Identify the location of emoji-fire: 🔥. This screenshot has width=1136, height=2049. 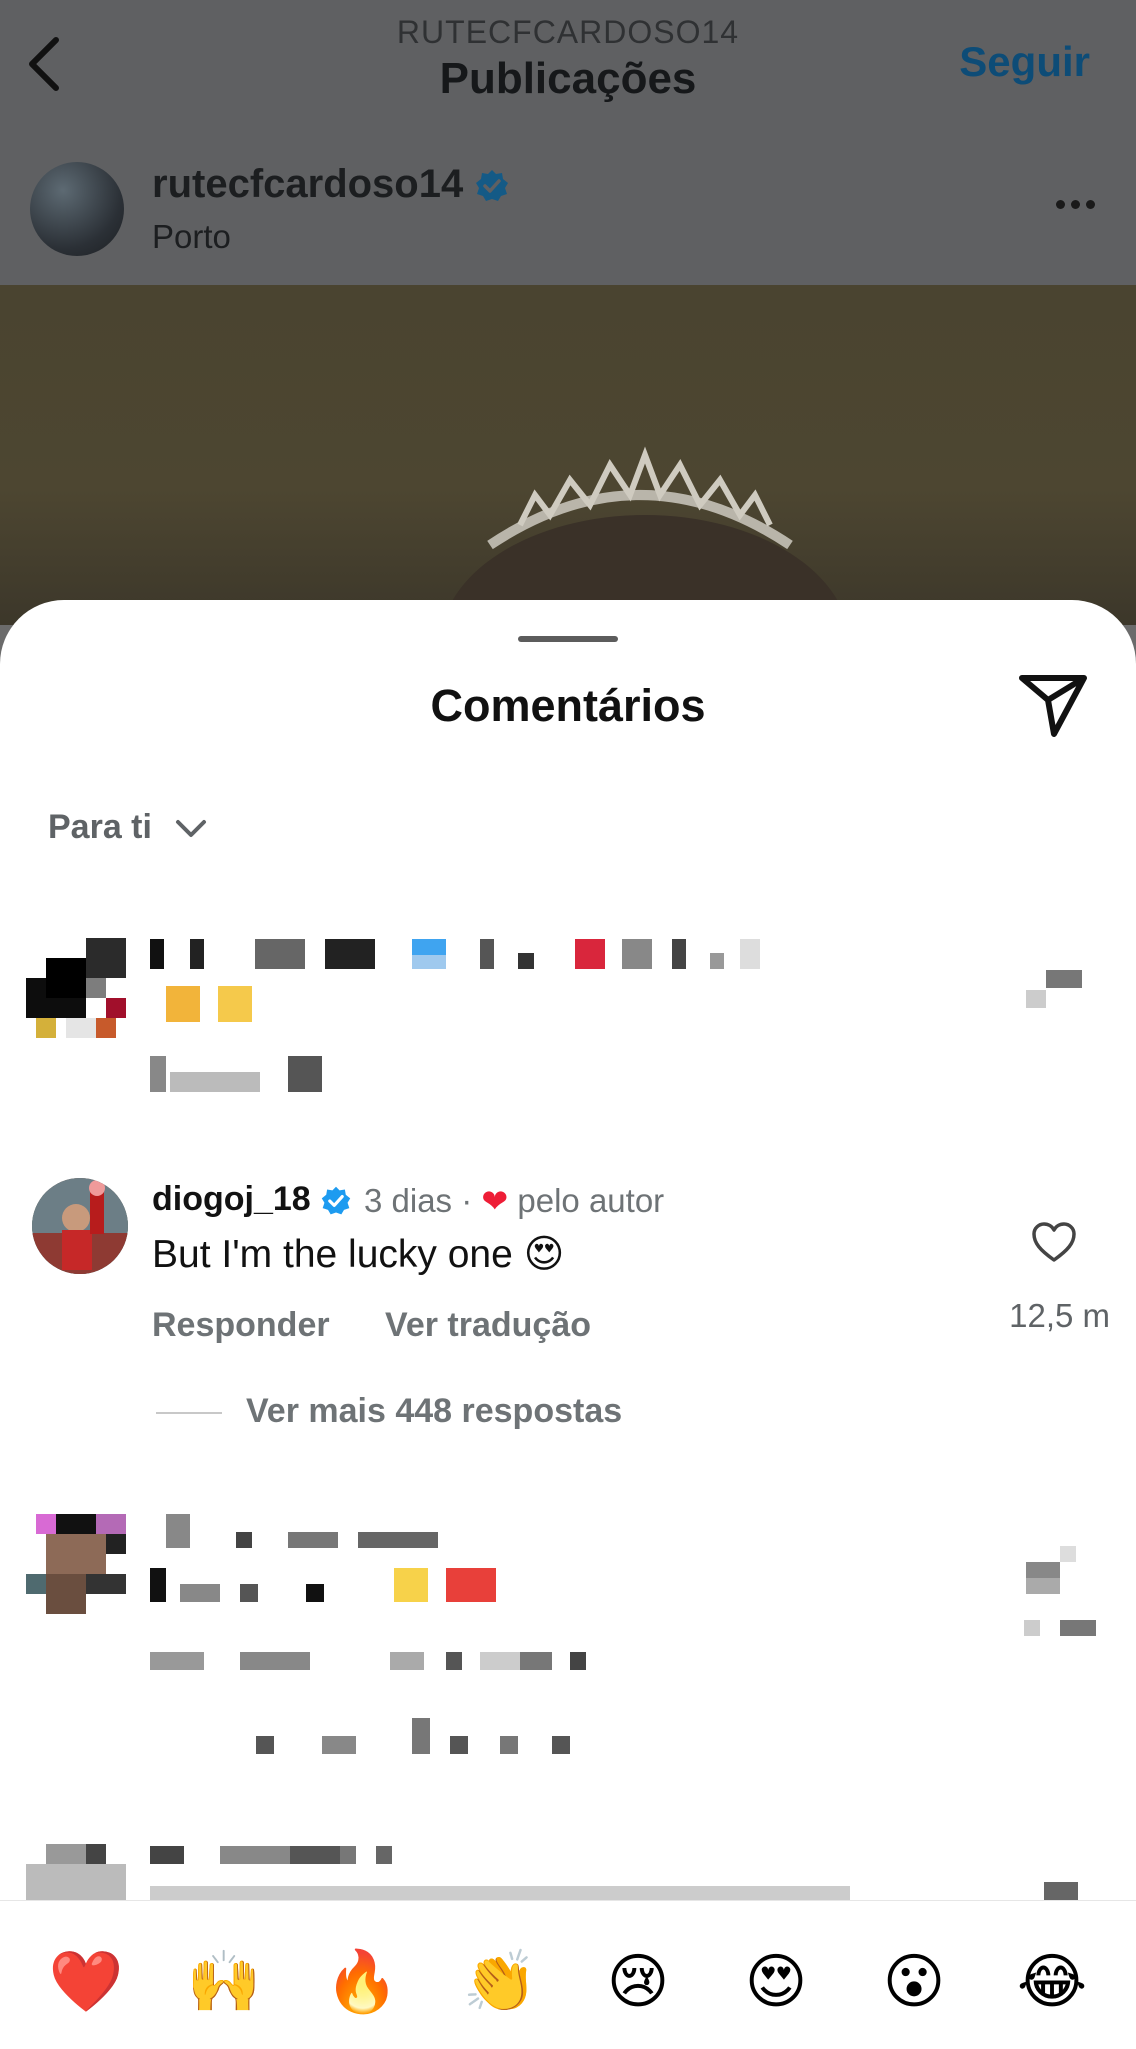
(362, 1982).